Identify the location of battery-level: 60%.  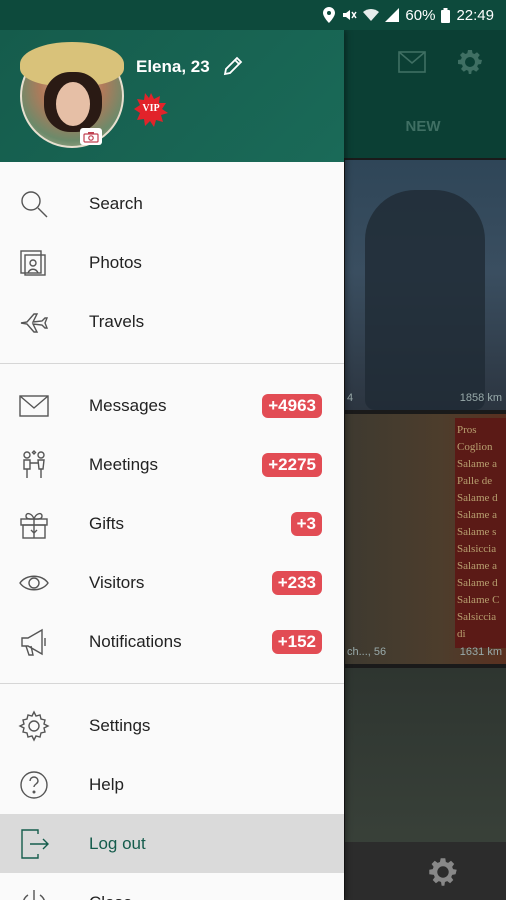
(420, 15).